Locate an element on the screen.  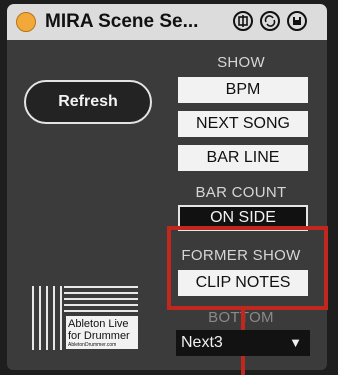
bpm-button: BPM is located at coordinates (243, 90).